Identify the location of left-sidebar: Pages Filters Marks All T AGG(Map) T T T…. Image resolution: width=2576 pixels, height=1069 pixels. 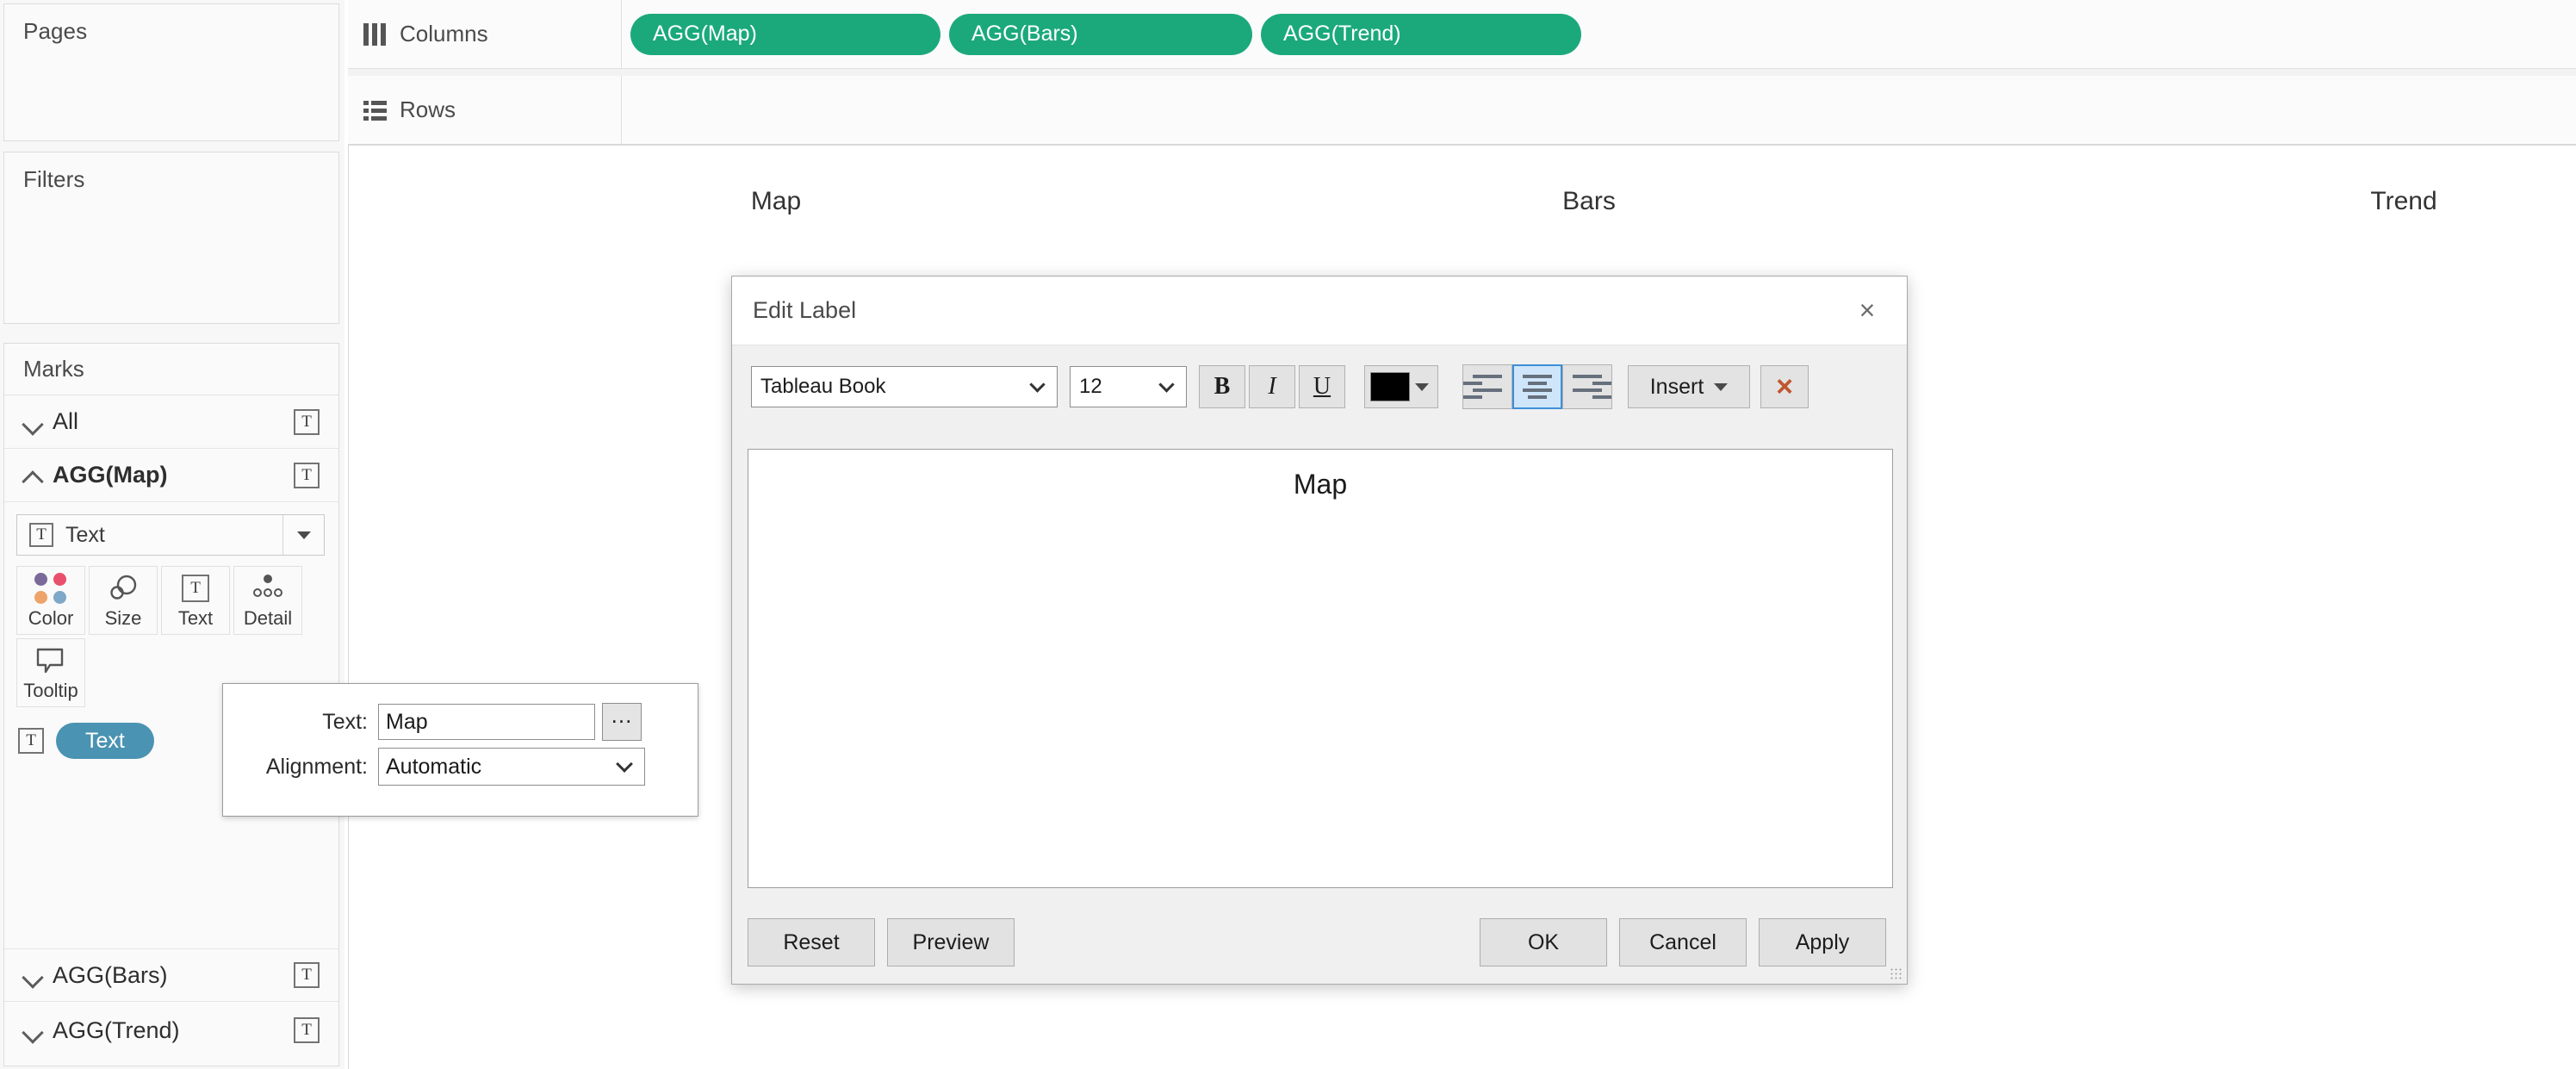
(172, 534).